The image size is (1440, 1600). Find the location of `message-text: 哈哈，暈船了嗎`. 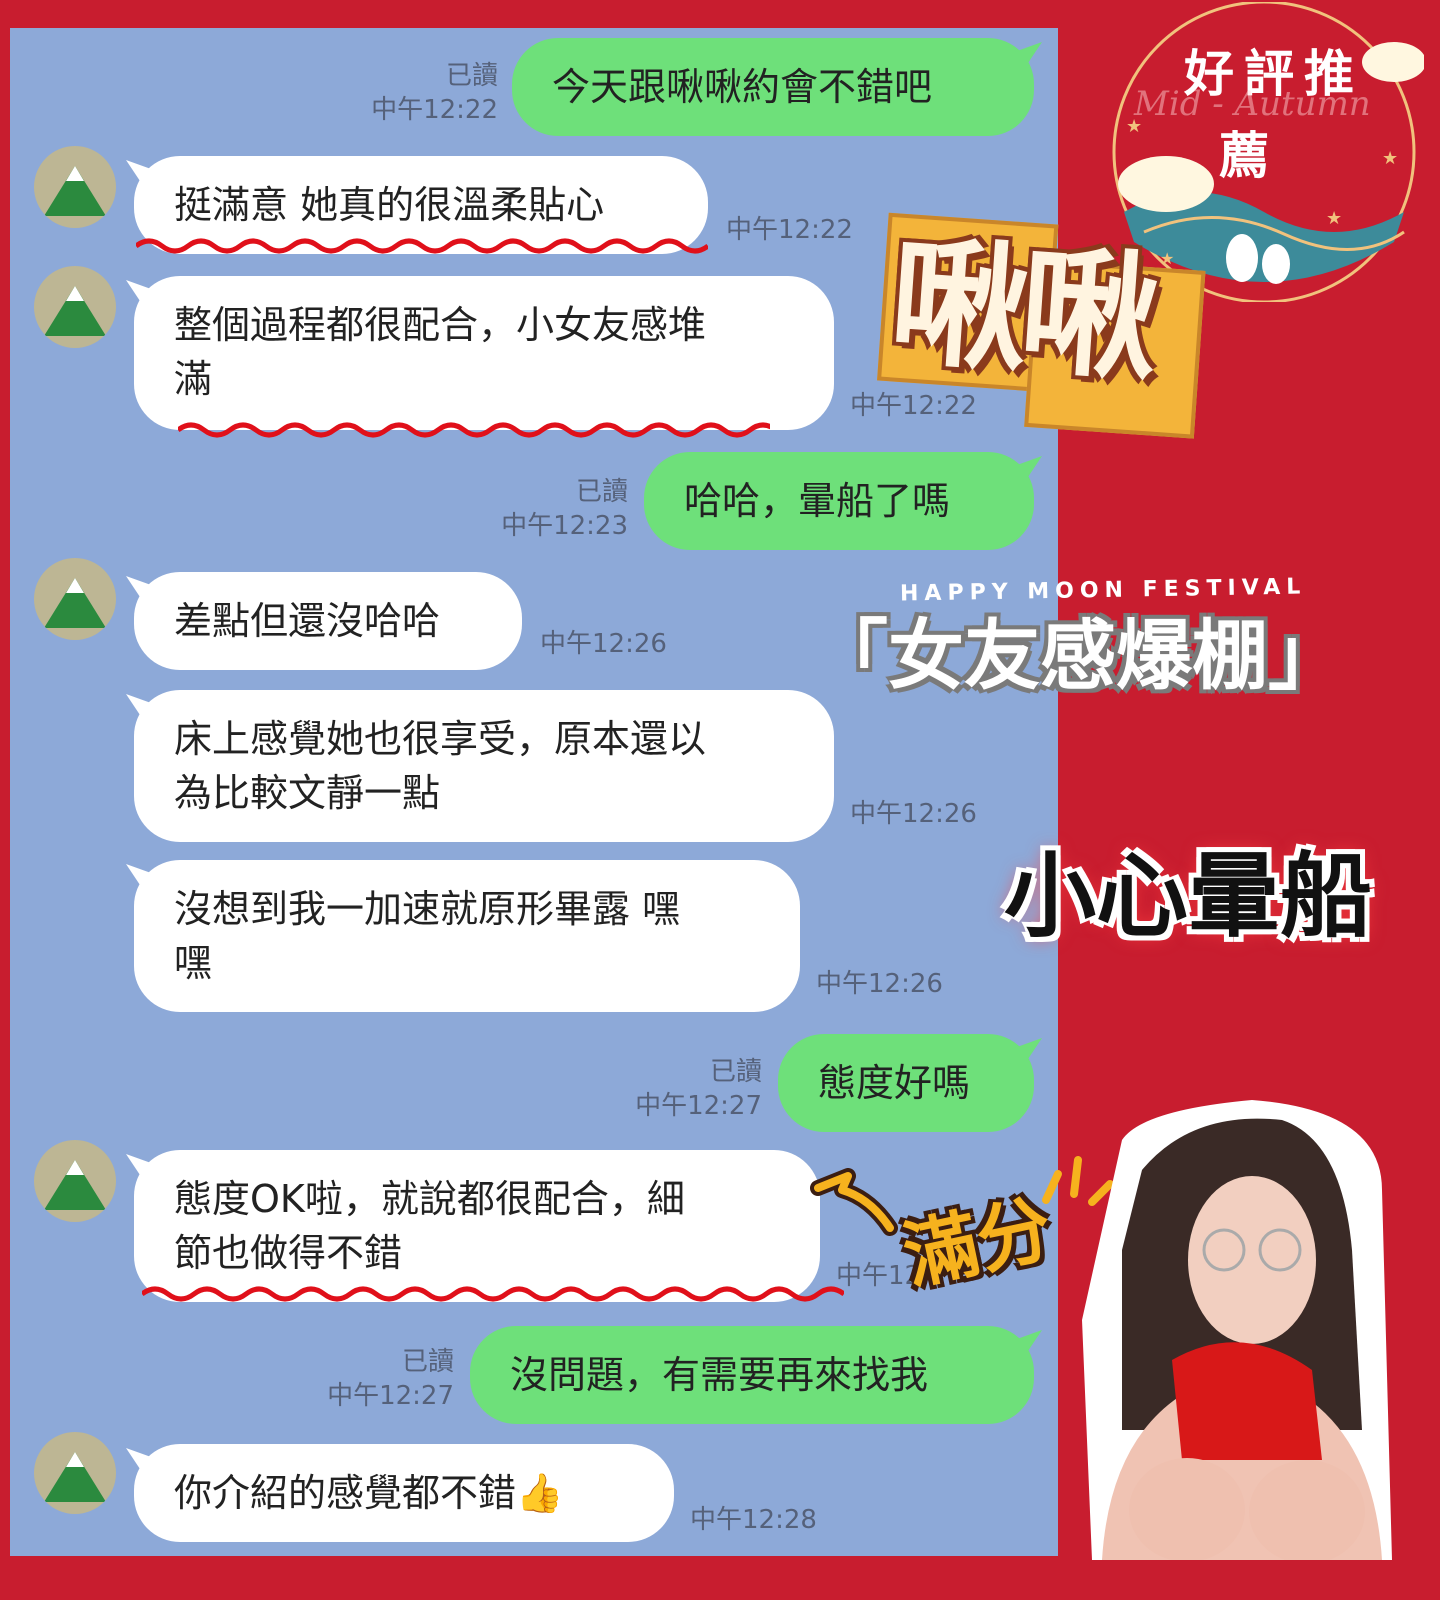

message-text: 哈哈，暈船了嗎 is located at coordinates (817, 501).